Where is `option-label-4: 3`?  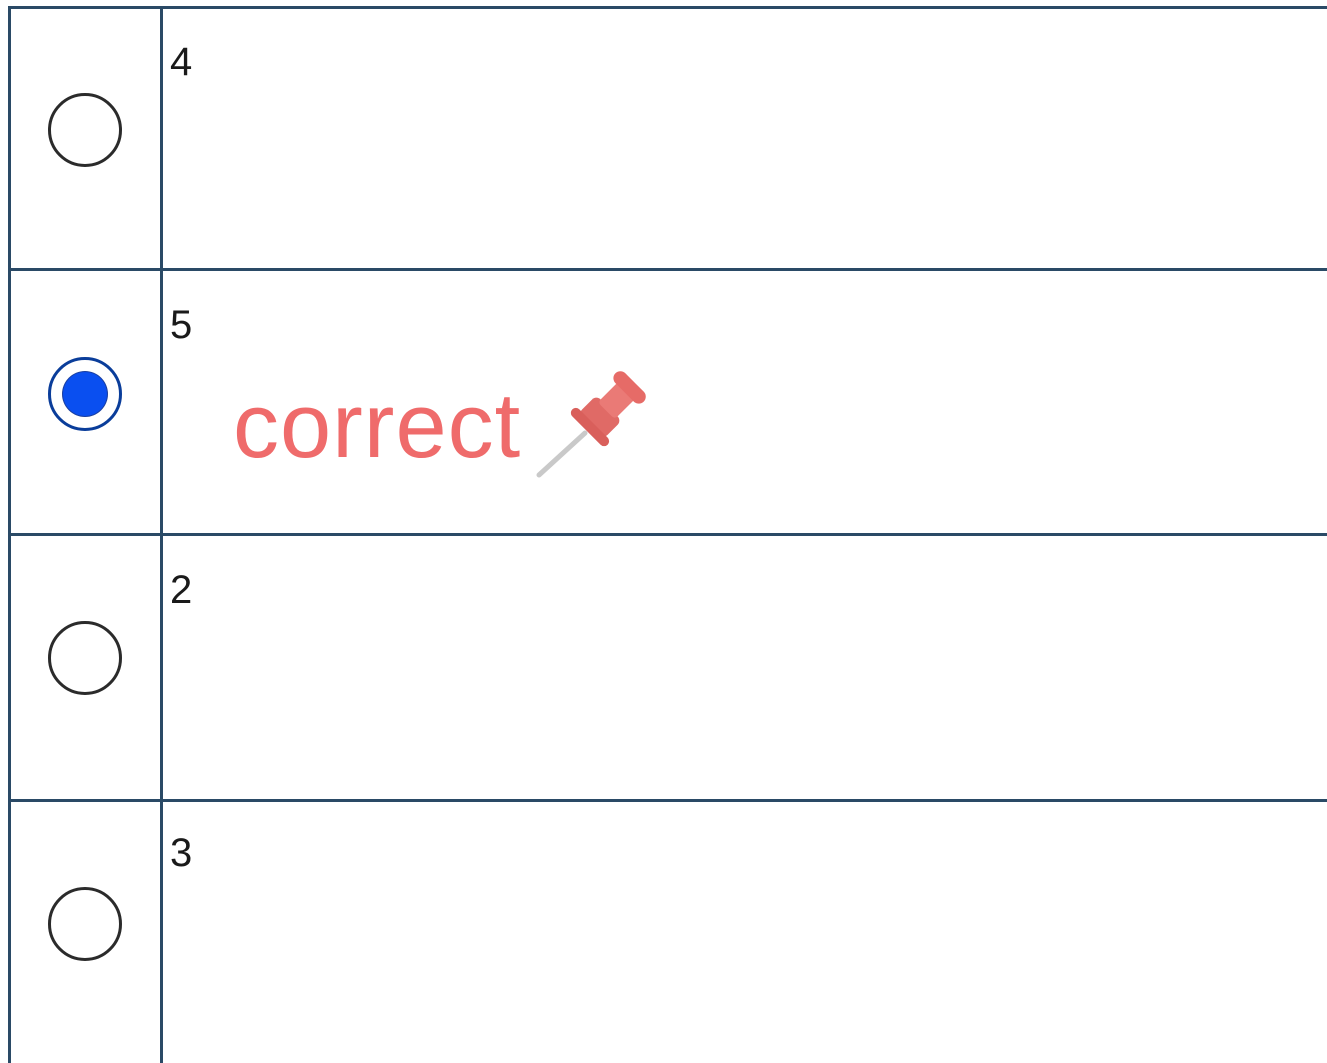
option-label-4: 3 is located at coordinates (181, 853).